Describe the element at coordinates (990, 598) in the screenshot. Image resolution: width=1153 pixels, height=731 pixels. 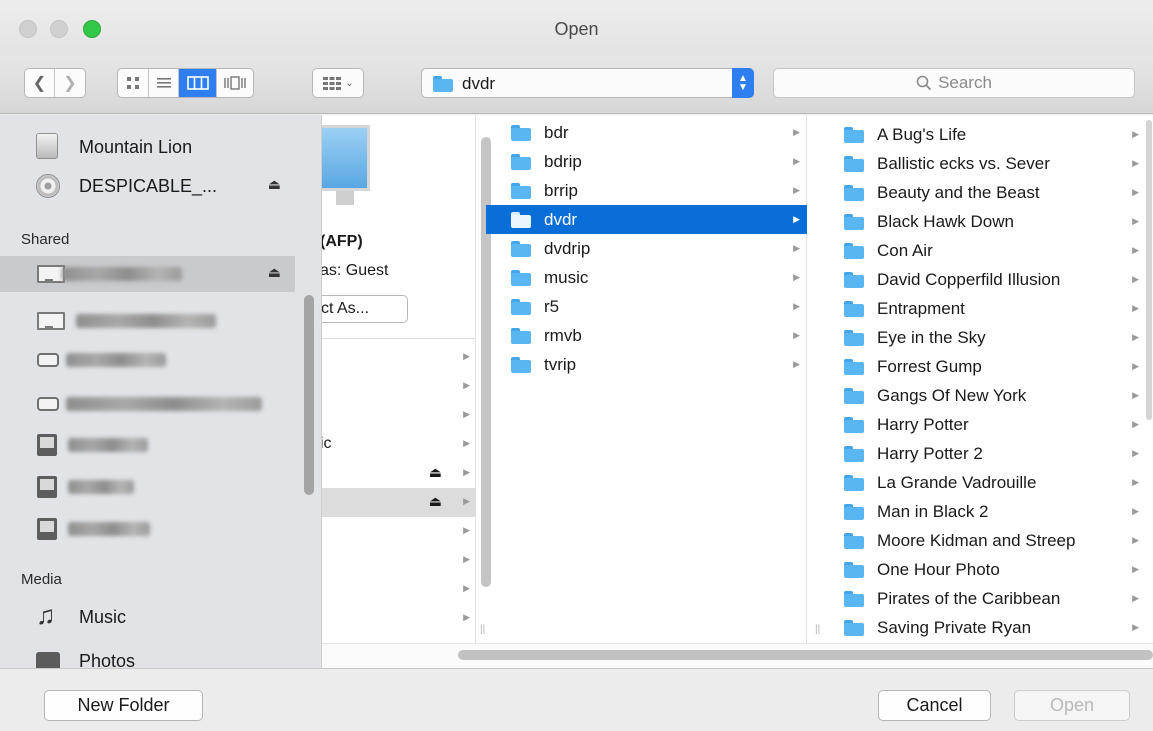
I see `movie-folder-row: Pirates of the Caribbean ▶` at that location.